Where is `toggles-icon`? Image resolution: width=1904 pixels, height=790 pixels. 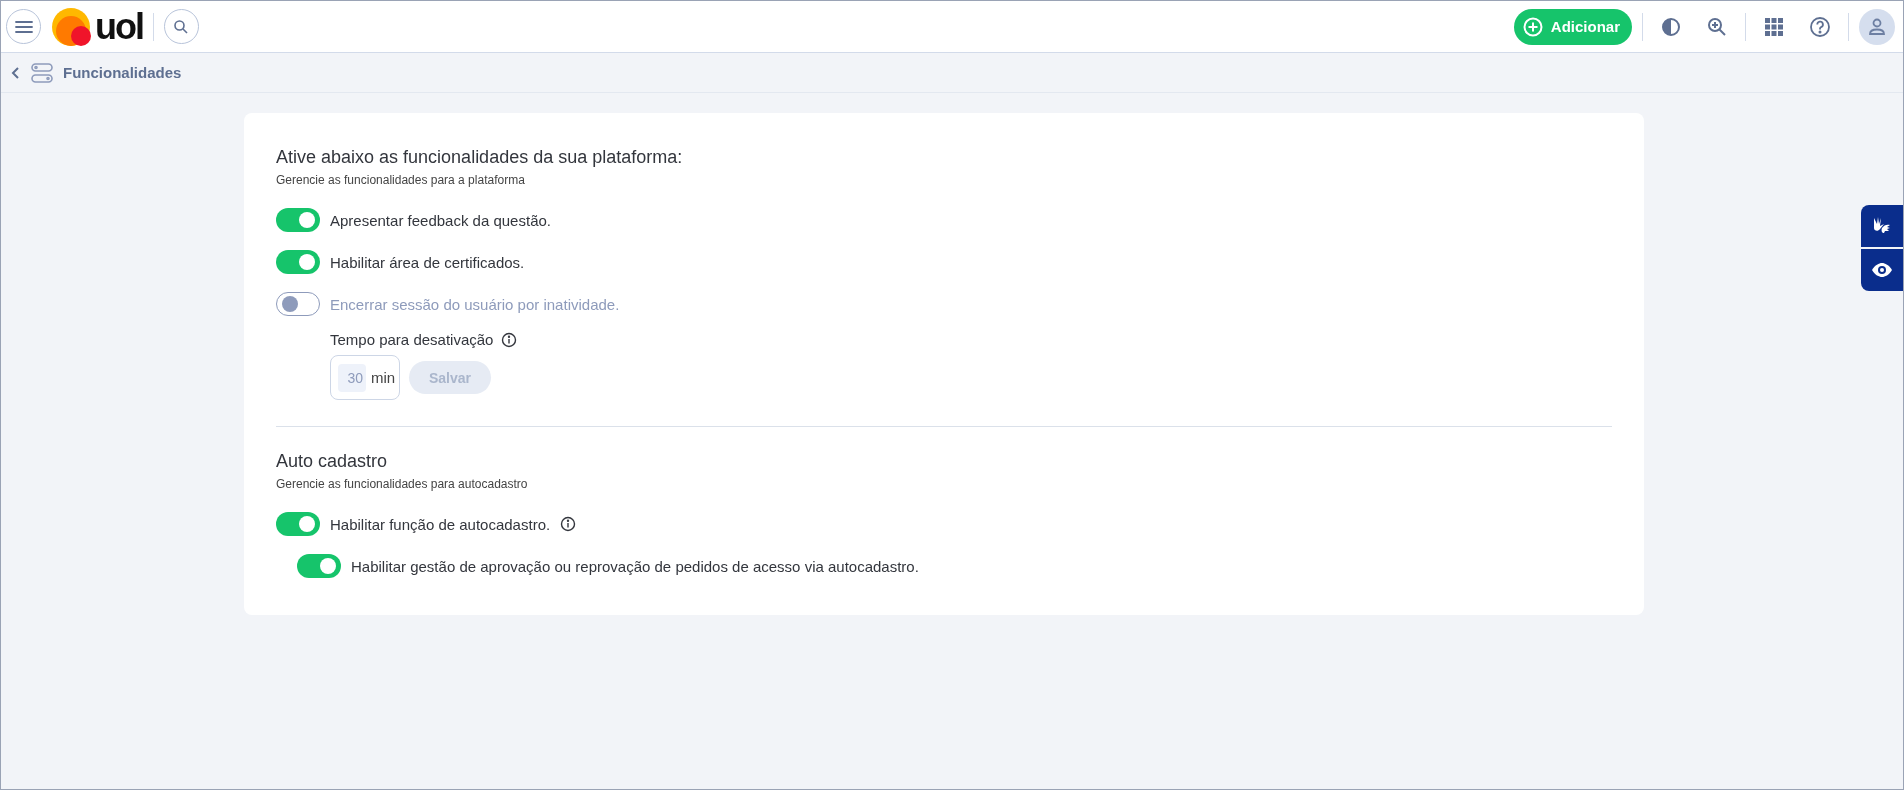
toggles-icon is located at coordinates (42, 72).